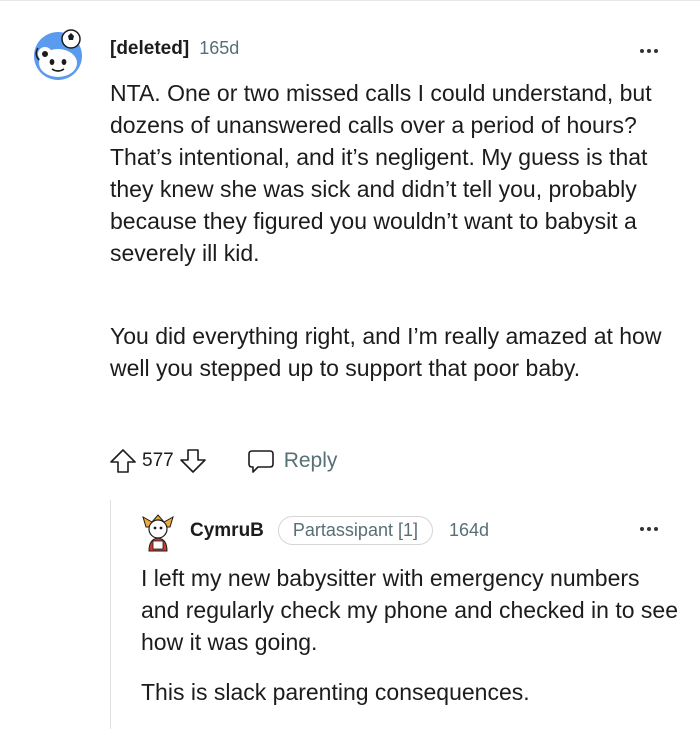 The width and height of the screenshot is (700, 729). What do you see at coordinates (335, 692) in the screenshot?
I see `reply-paragraph-2: This is slack parenting consequences.` at bounding box center [335, 692].